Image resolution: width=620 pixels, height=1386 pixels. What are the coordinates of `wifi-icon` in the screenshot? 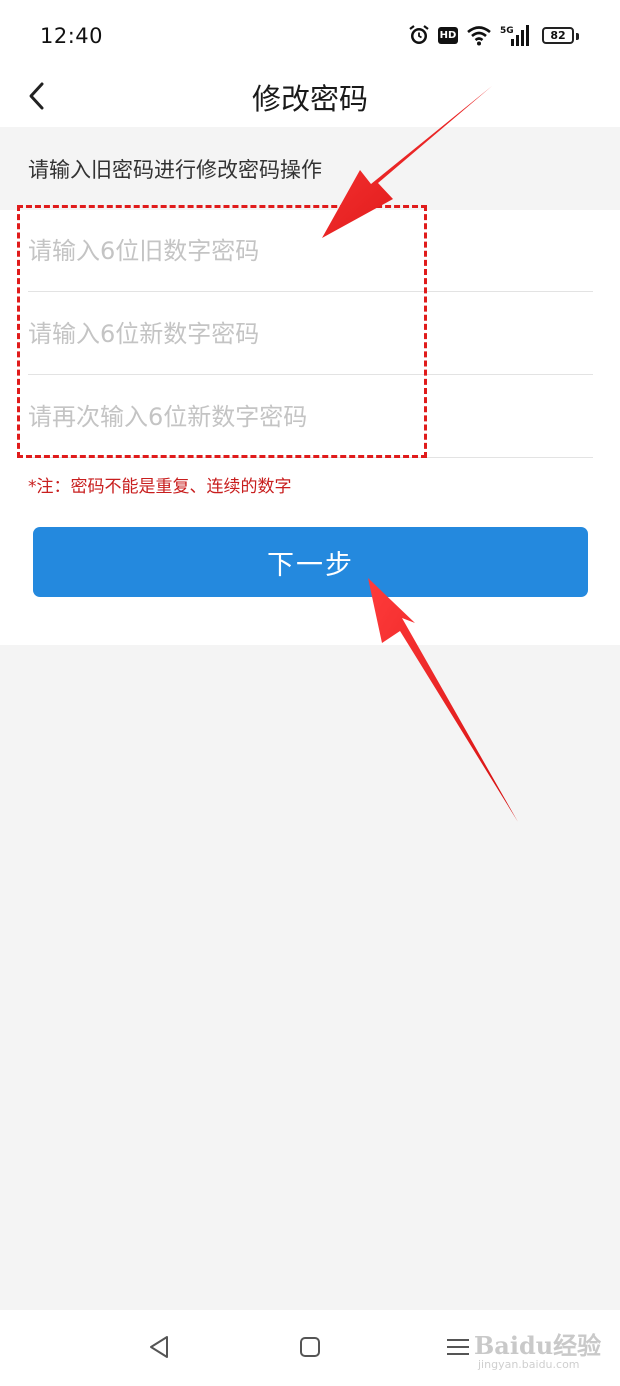 It's located at (479, 36).